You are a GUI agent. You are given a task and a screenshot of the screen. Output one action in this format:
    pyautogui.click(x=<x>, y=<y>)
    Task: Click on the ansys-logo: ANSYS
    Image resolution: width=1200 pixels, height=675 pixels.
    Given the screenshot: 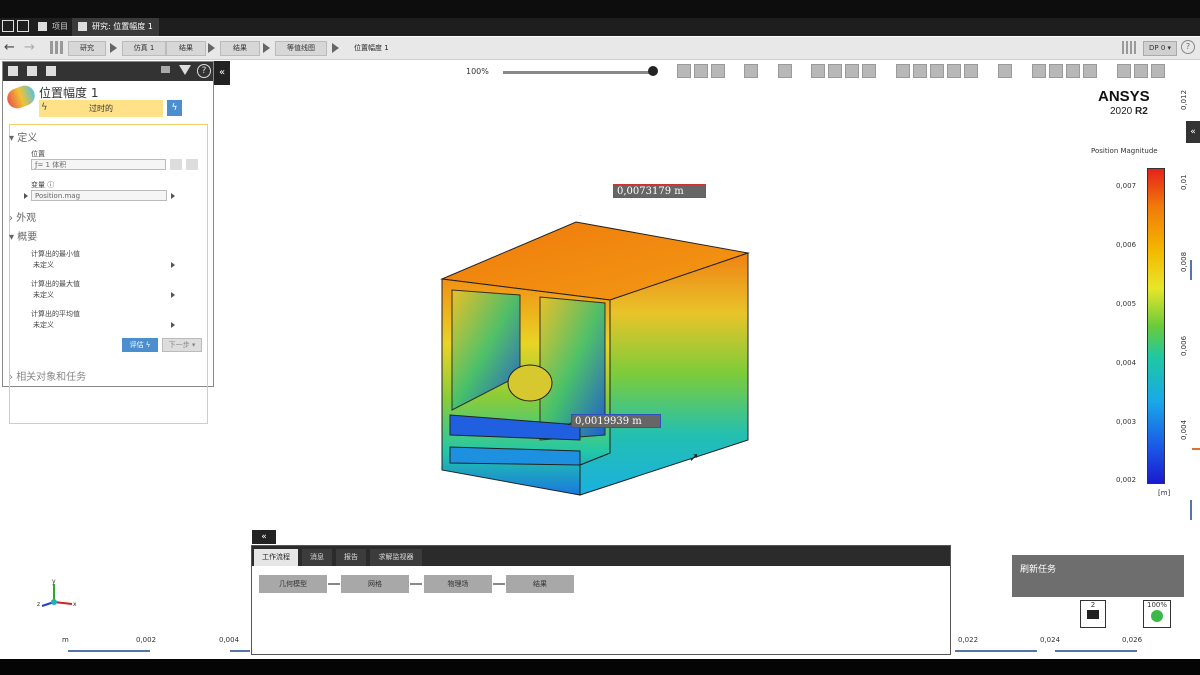 What is the action you would take?
    pyautogui.click(x=1124, y=96)
    